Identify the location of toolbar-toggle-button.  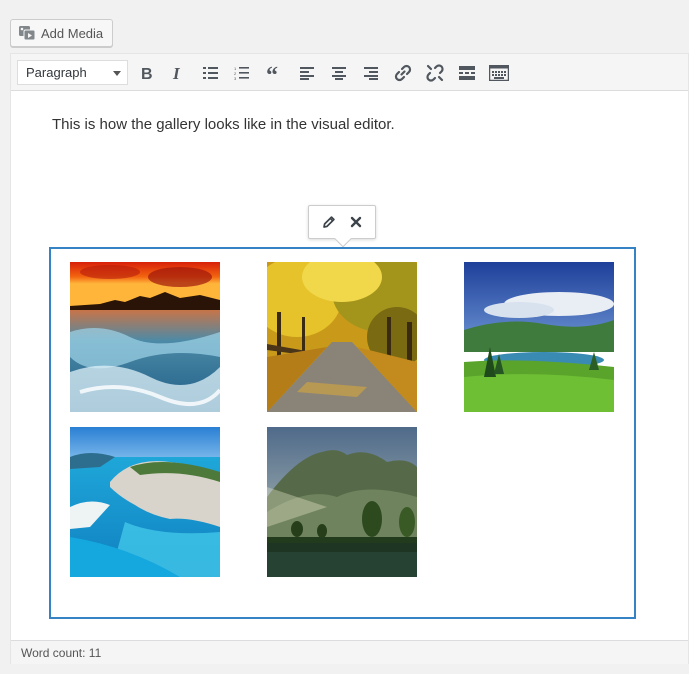
(499, 73).